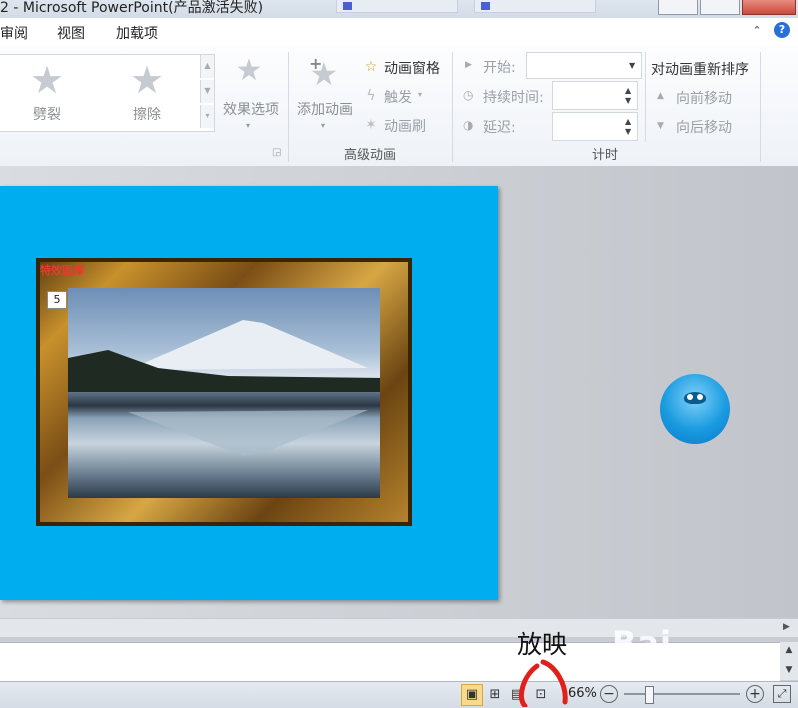 Image resolution: width=798 pixels, height=708 pixels. What do you see at coordinates (700, 70) in the screenshot?
I see `reorder-title: 对动画重新排序` at bounding box center [700, 70].